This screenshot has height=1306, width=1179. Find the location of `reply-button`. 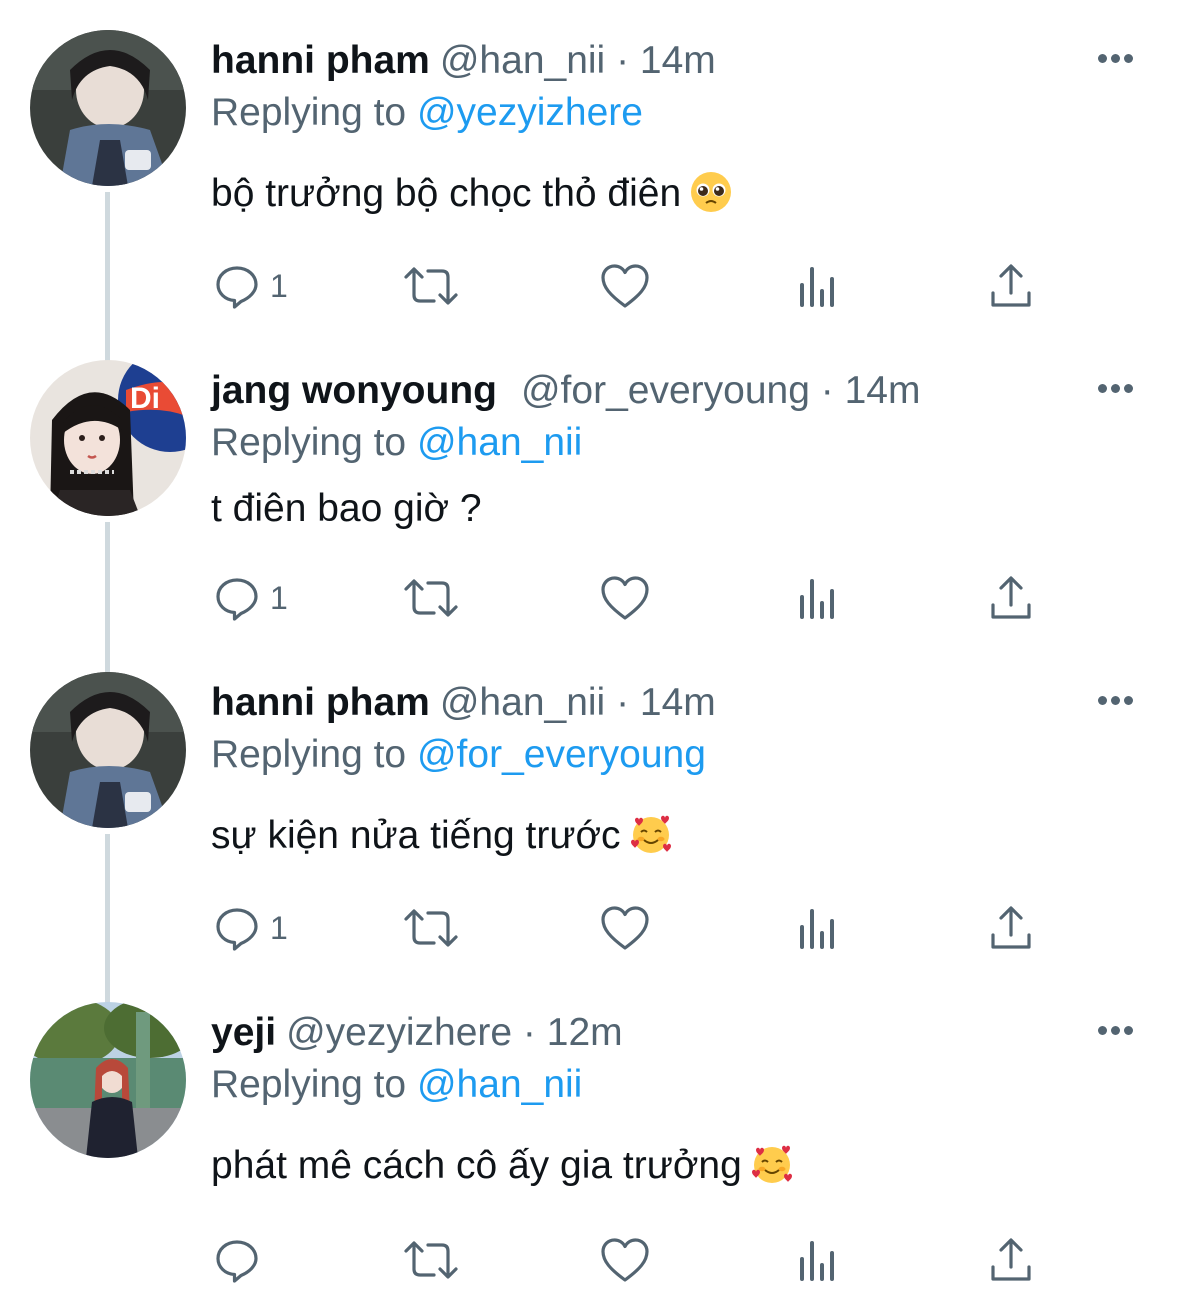

reply-button is located at coordinates (242, 1260).